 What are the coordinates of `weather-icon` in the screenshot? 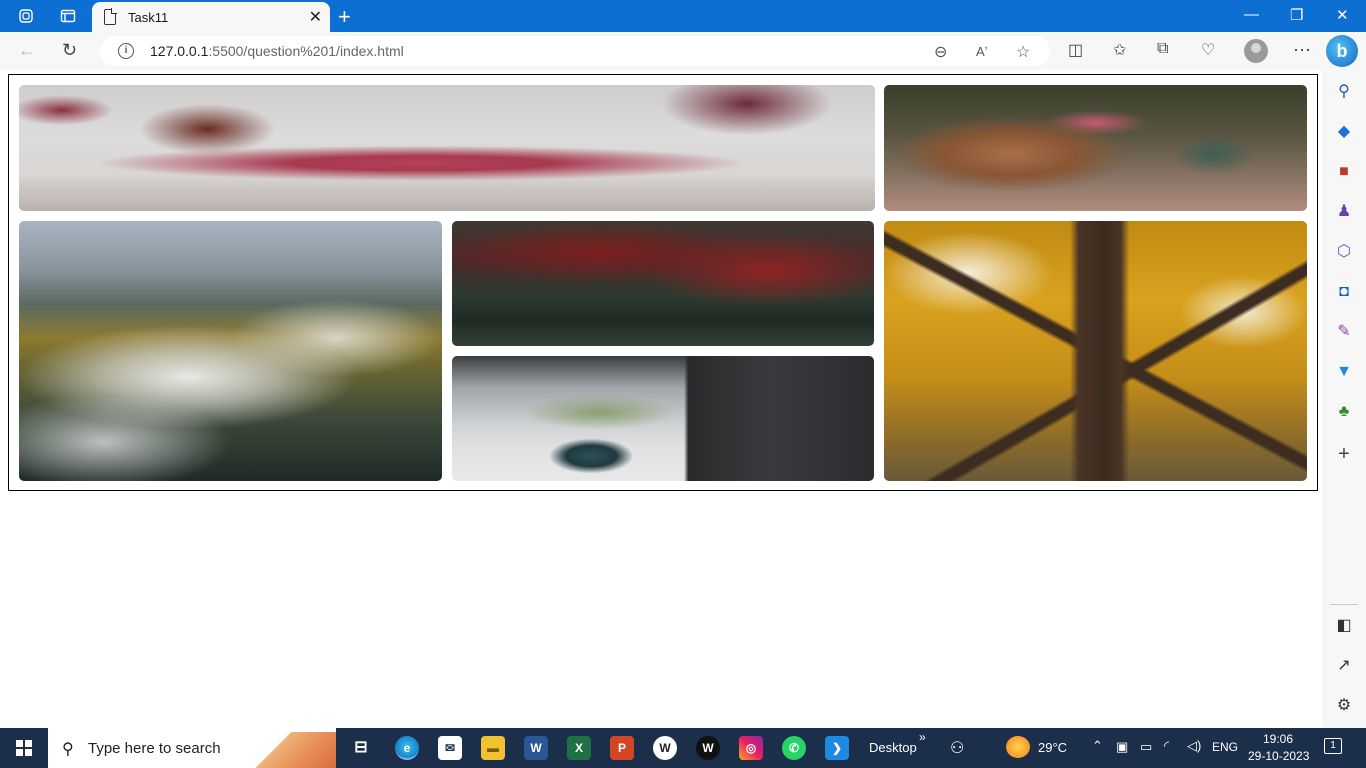 It's located at (1018, 747).